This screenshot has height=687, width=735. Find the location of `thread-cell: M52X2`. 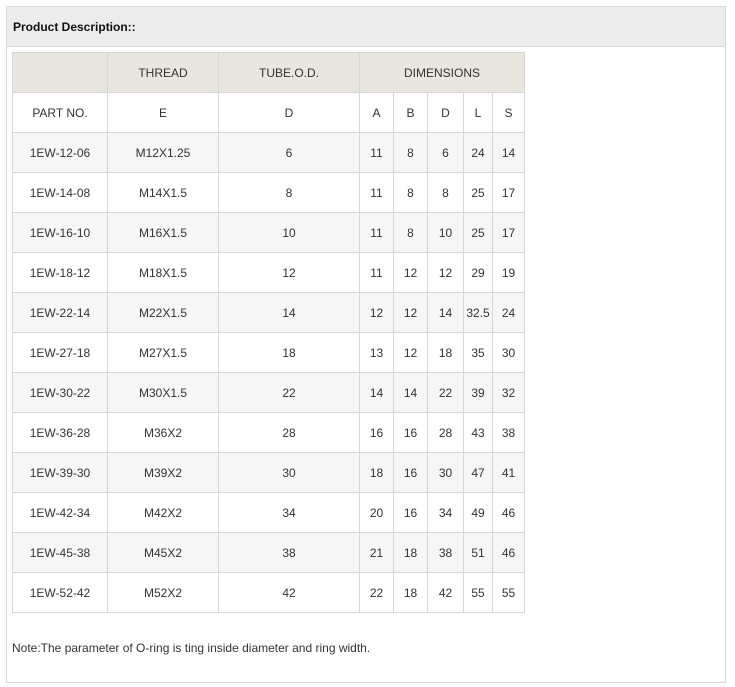

thread-cell: M52X2 is located at coordinates (163, 592).